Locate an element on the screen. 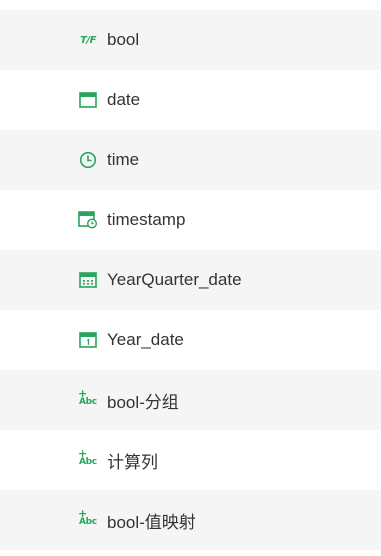 The width and height of the screenshot is (381, 556). tf-glyph: T/F is located at coordinates (88, 40).